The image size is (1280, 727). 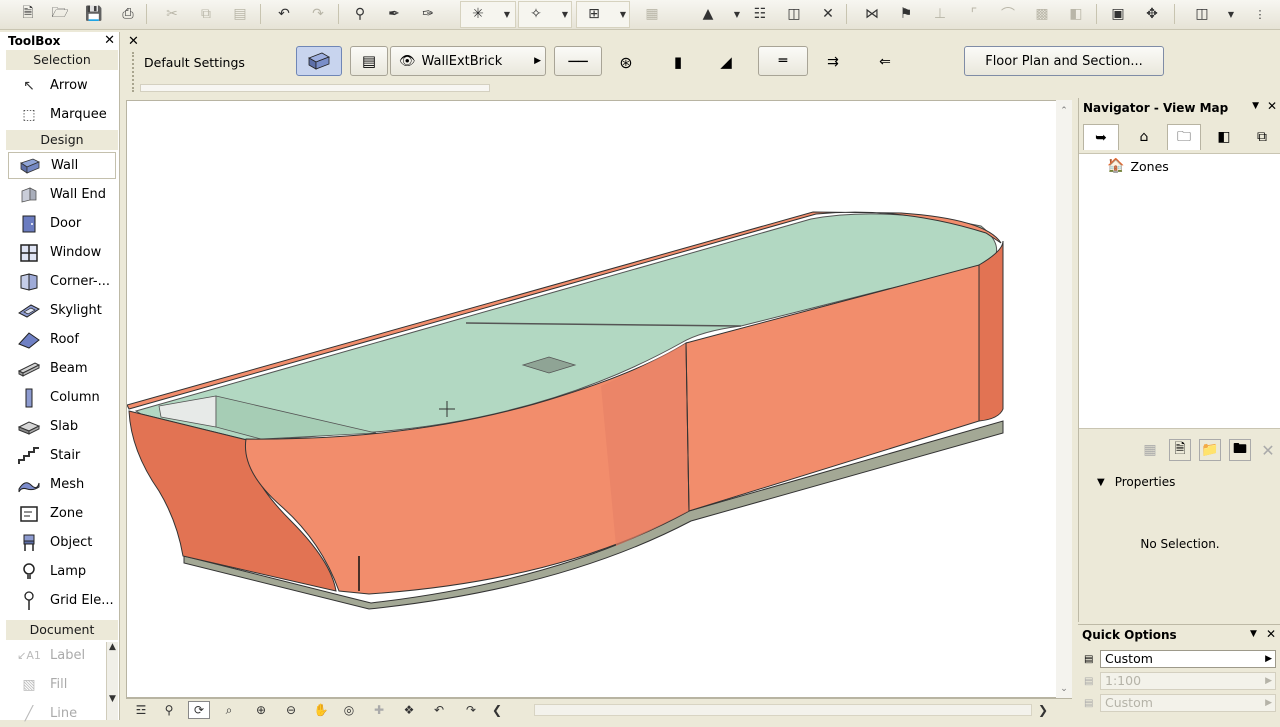 I want to click on canvas-vertical-scrollbar: ⌃ ⌄, so click(x=1064, y=399).